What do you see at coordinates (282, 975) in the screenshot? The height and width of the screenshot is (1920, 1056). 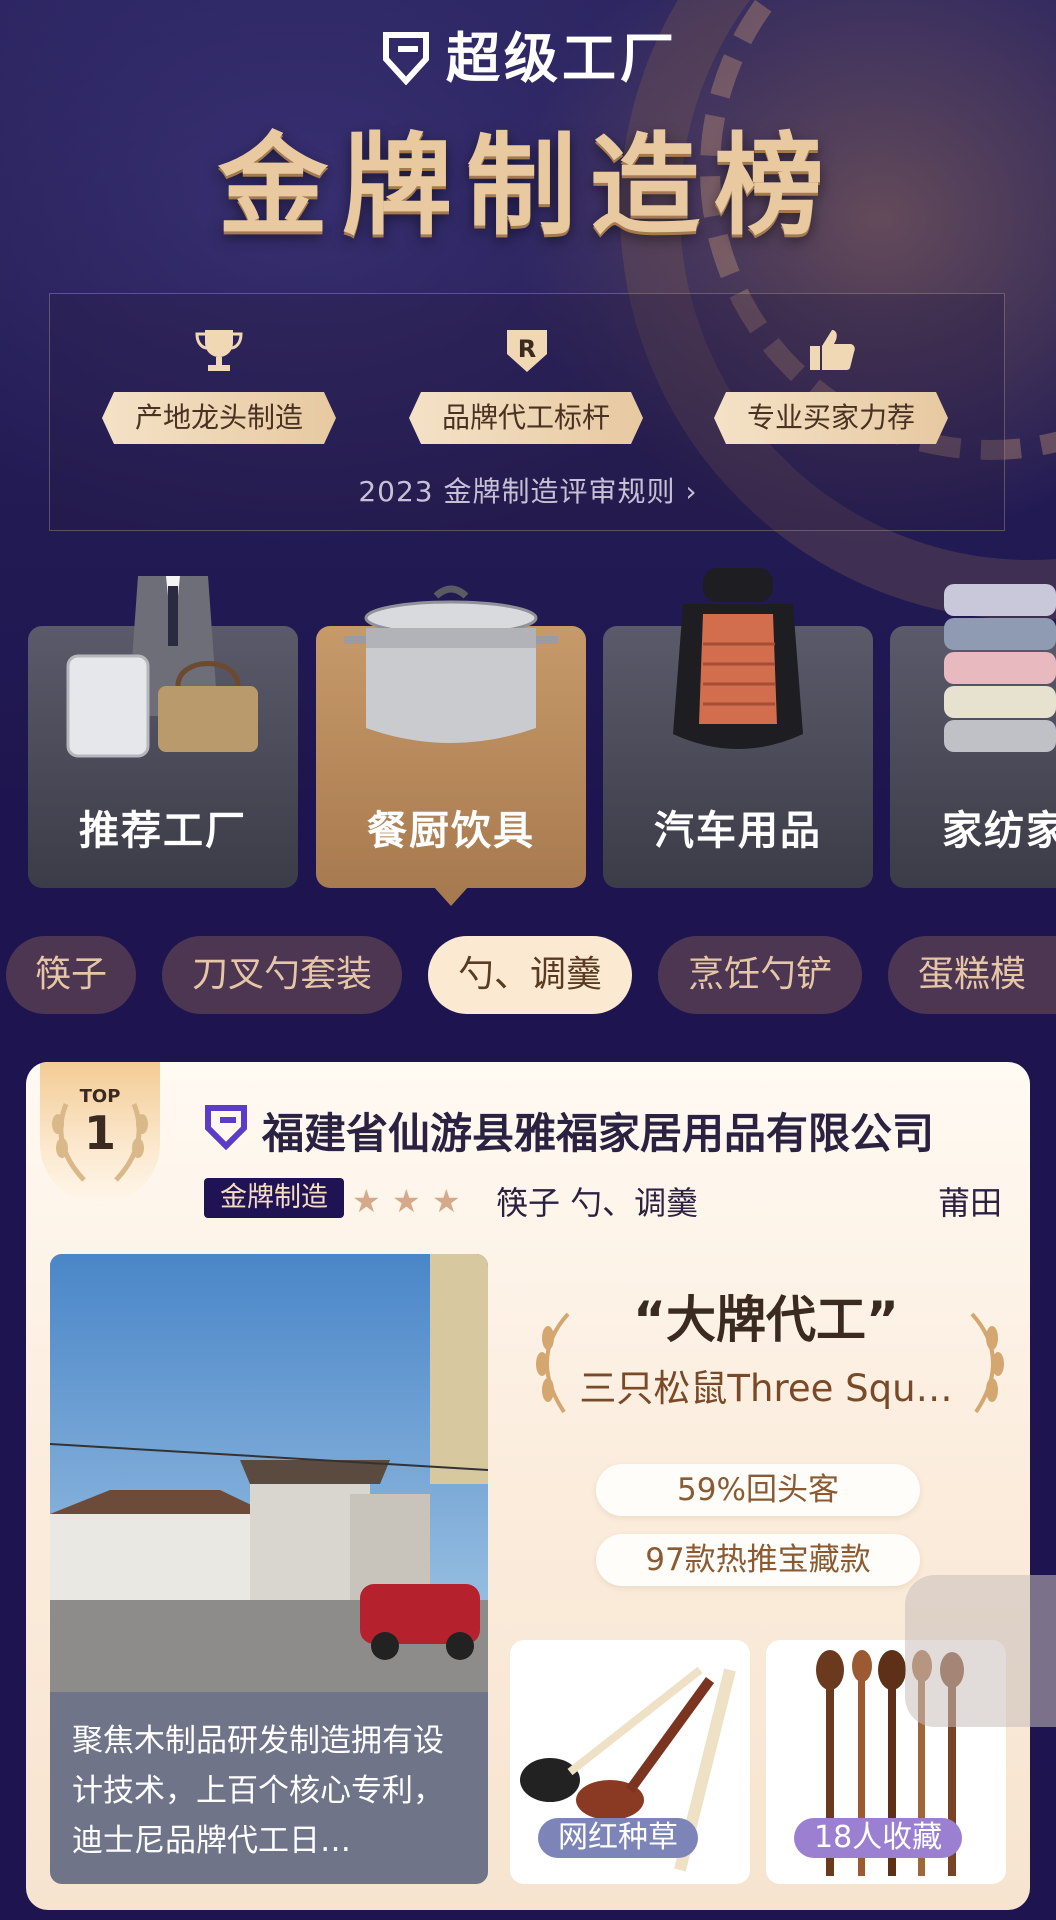 I see `chip-cutlery-set: 刀叉勺套装` at bounding box center [282, 975].